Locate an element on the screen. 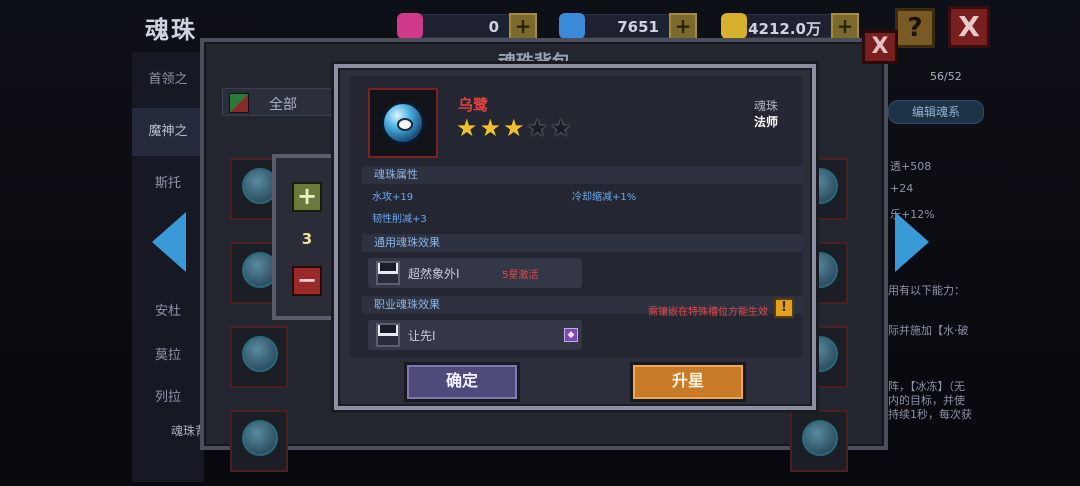  common-effect-name: 超然象外Ⅰ is located at coordinates (434, 274).